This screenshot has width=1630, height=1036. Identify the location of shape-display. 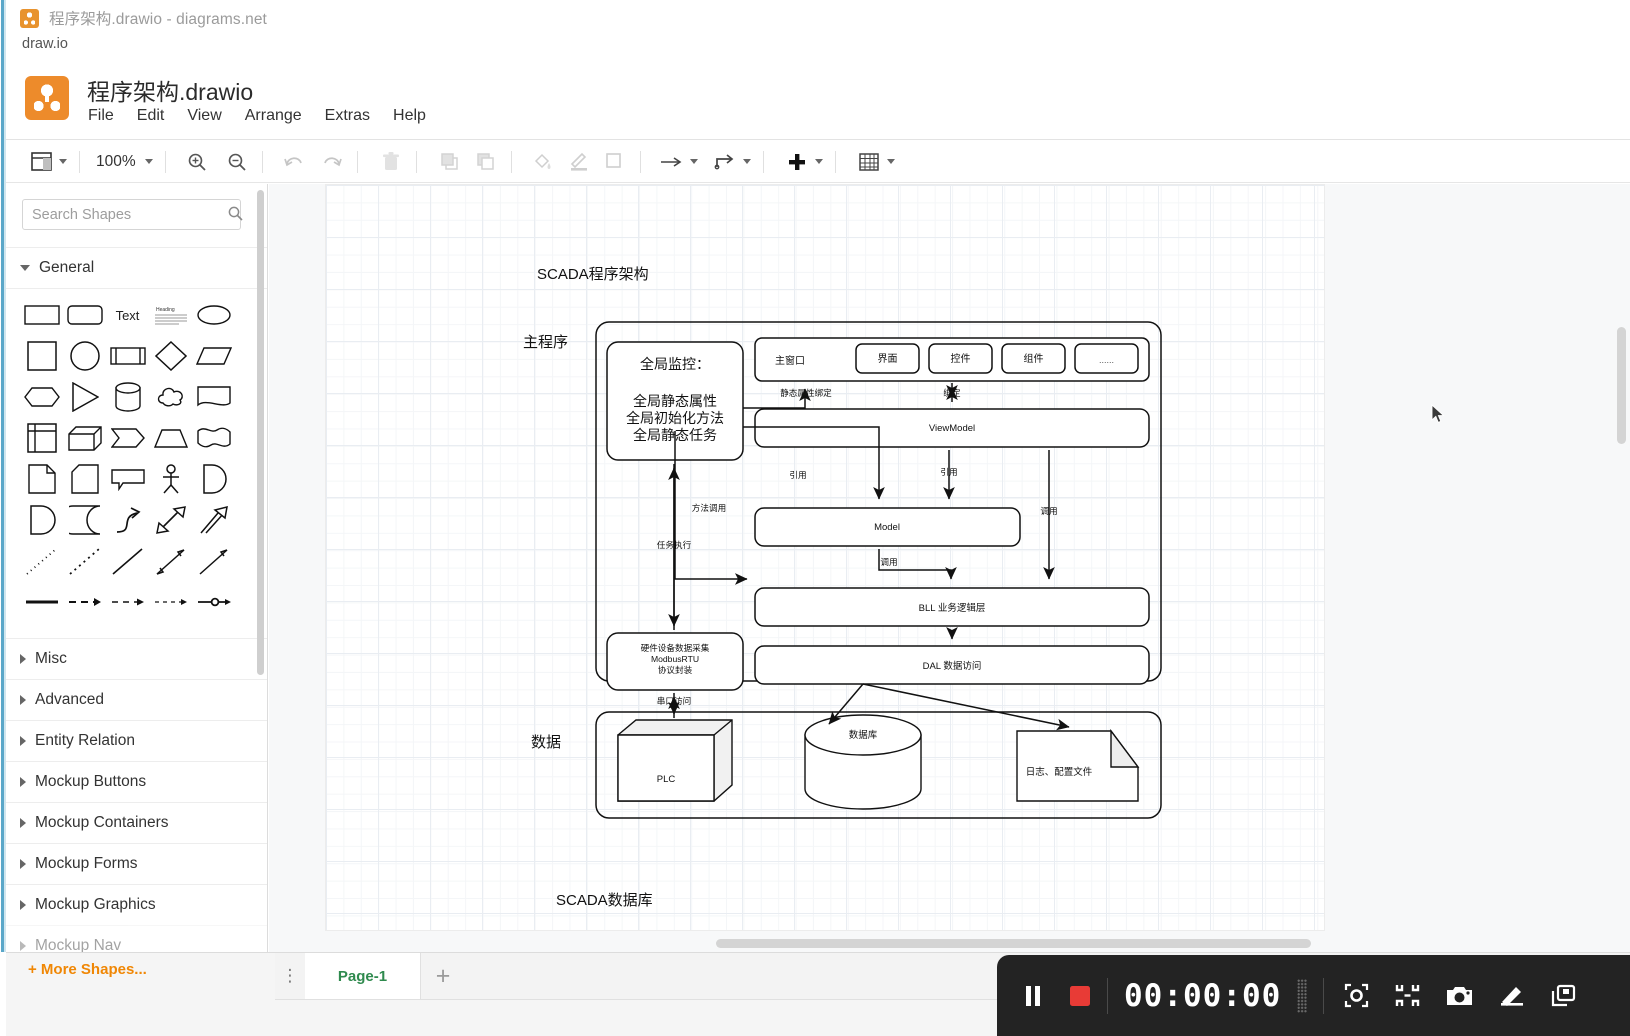
(41, 520).